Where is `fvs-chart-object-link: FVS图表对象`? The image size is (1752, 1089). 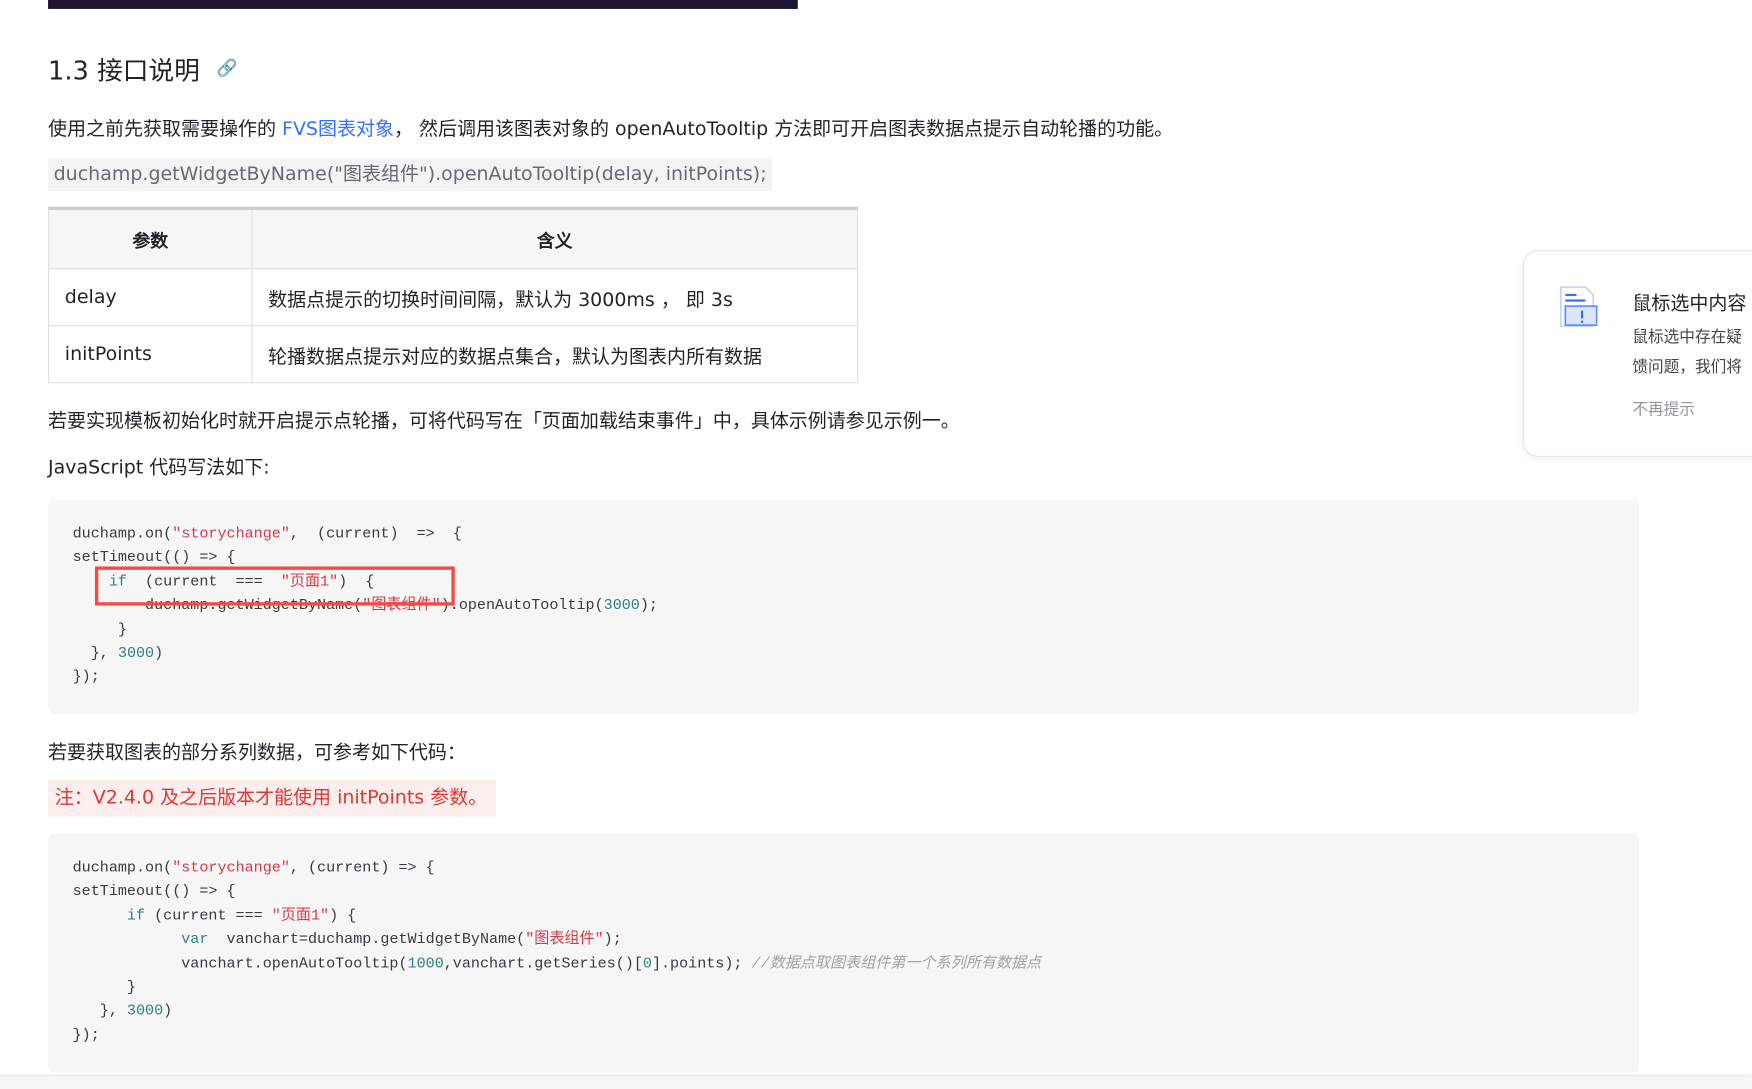 fvs-chart-object-link: FVS图表对象 is located at coordinates (338, 129).